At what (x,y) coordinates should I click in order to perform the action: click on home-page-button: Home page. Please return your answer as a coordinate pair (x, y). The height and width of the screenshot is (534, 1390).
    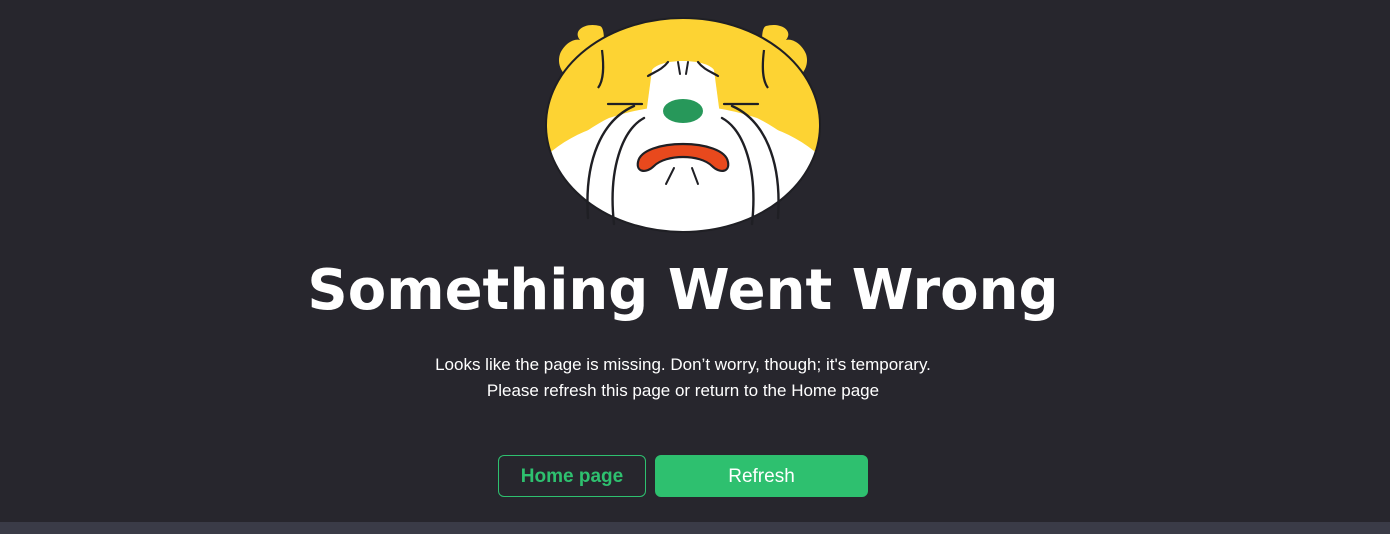
    Looking at the image, I should click on (572, 476).